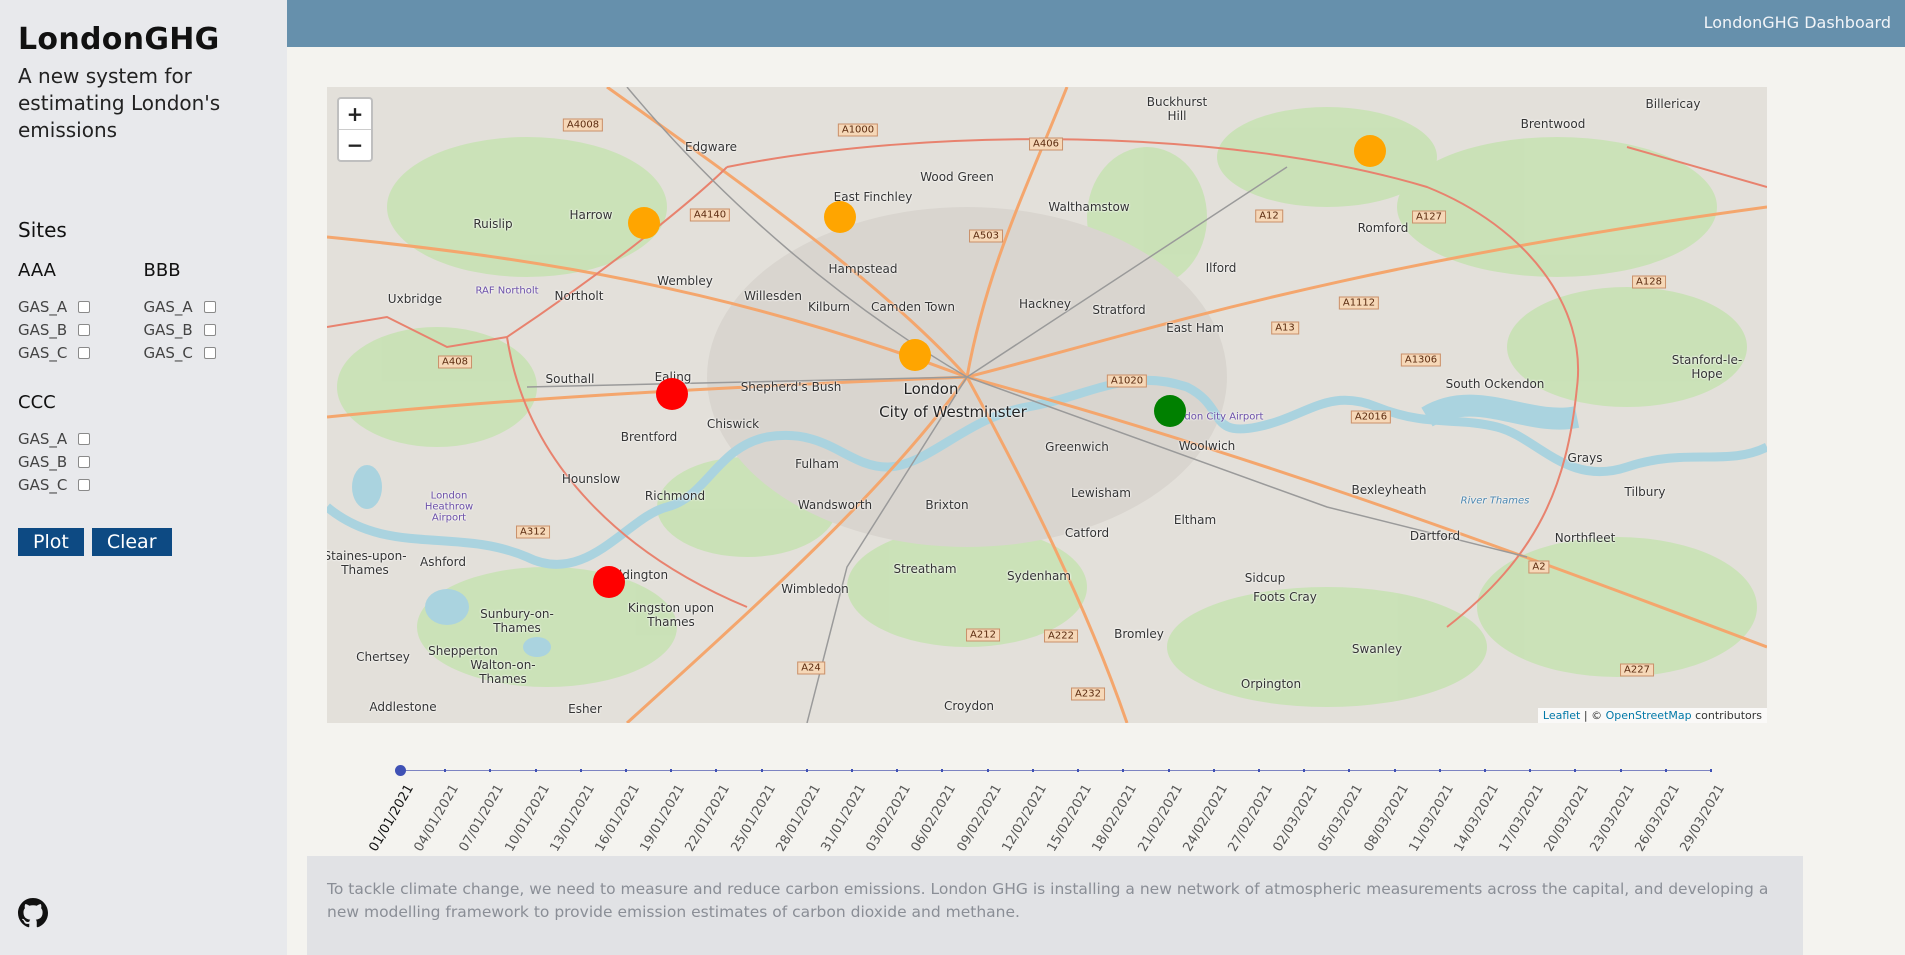 This screenshot has width=1905, height=955. Describe the element at coordinates (51, 542) in the screenshot. I see `plot-button: Plot` at that location.